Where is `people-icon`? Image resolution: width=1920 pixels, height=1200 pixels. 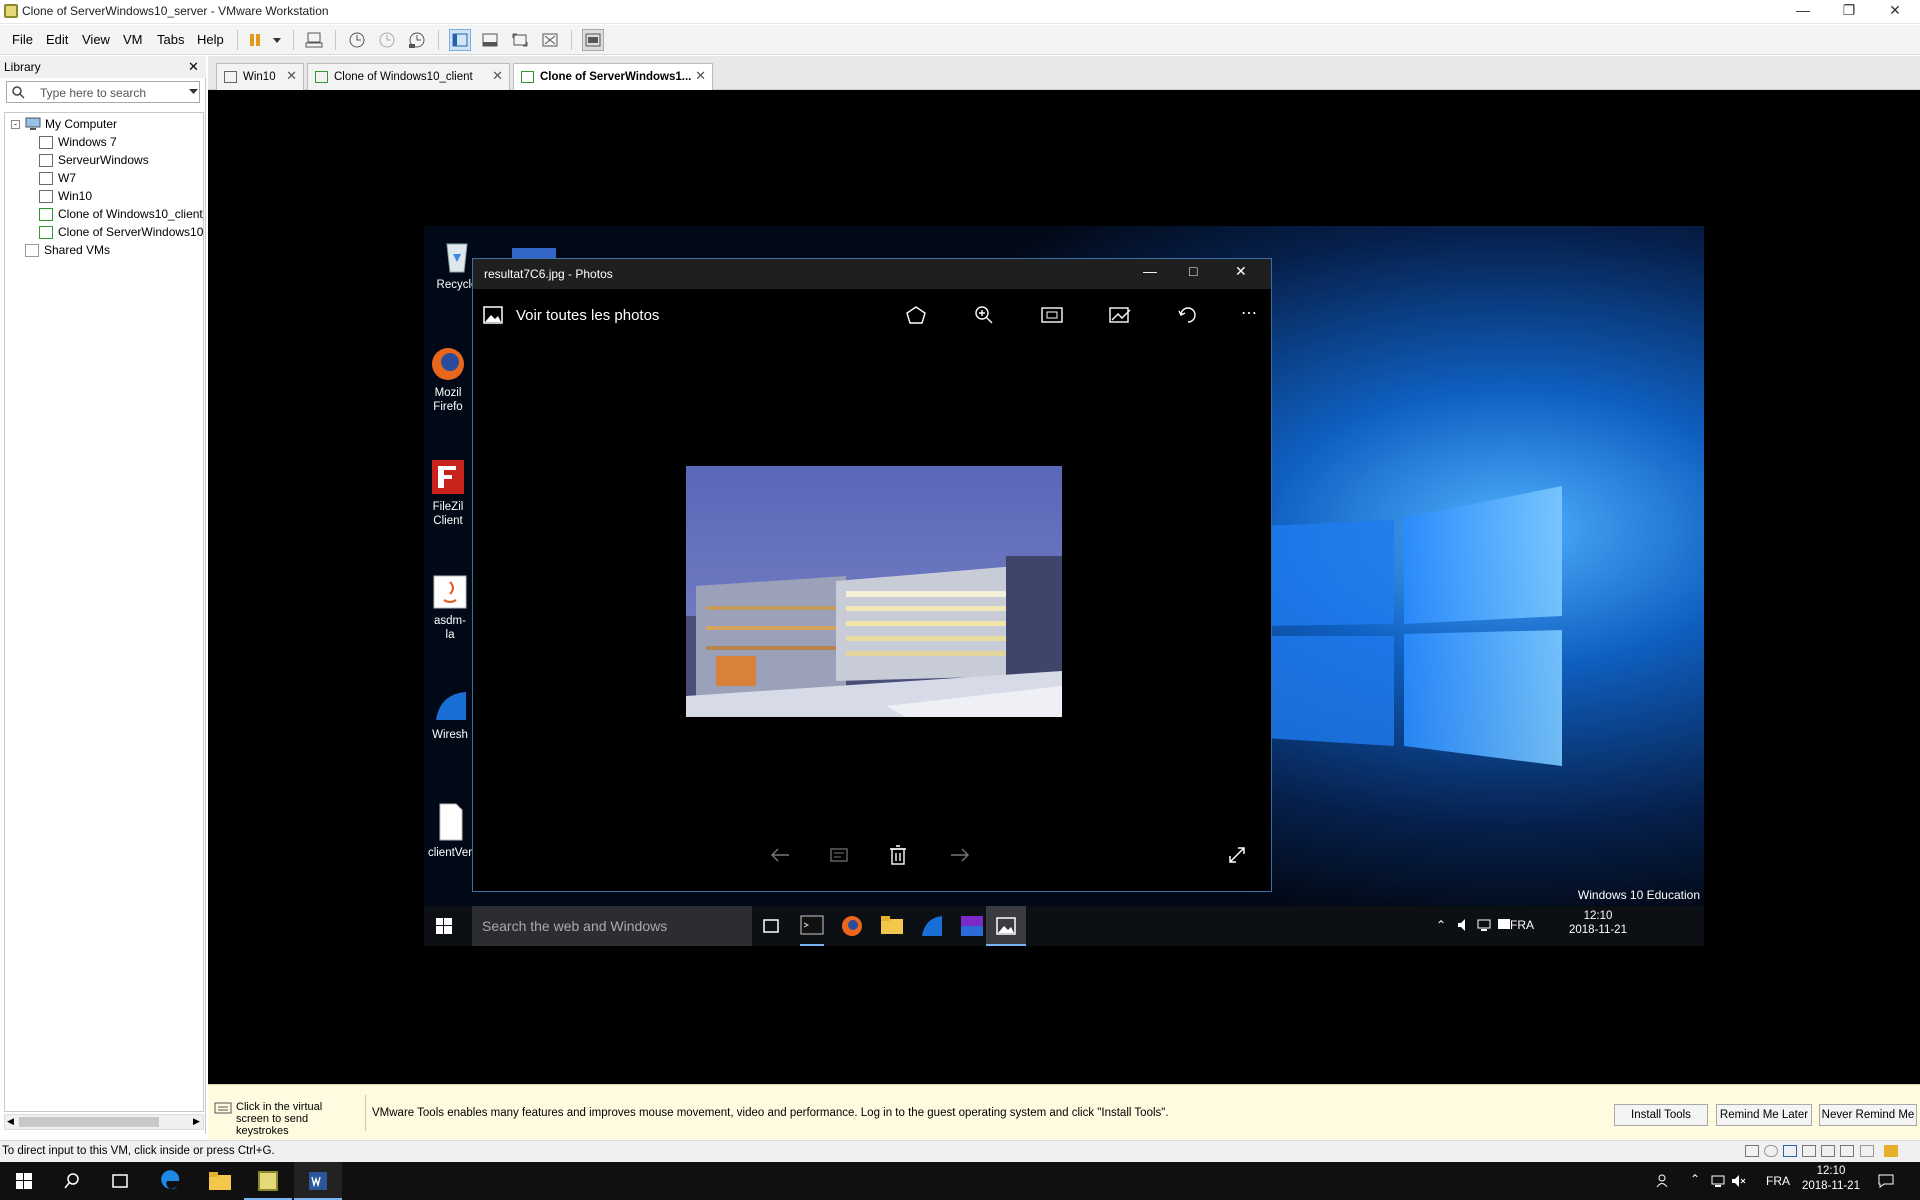 people-icon is located at coordinates (1664, 1182).